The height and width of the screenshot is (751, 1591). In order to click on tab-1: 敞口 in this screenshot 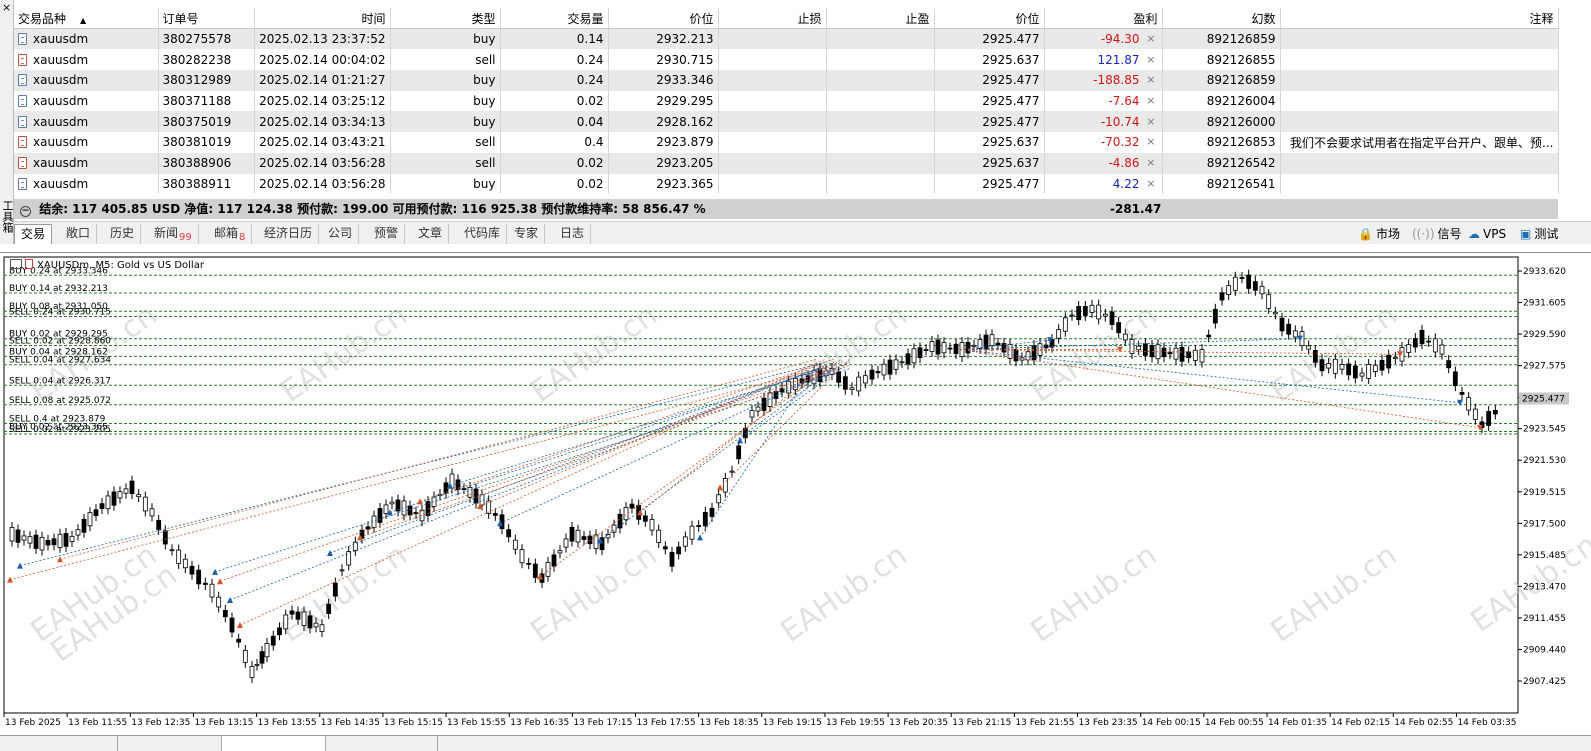, I will do `click(79, 234)`.